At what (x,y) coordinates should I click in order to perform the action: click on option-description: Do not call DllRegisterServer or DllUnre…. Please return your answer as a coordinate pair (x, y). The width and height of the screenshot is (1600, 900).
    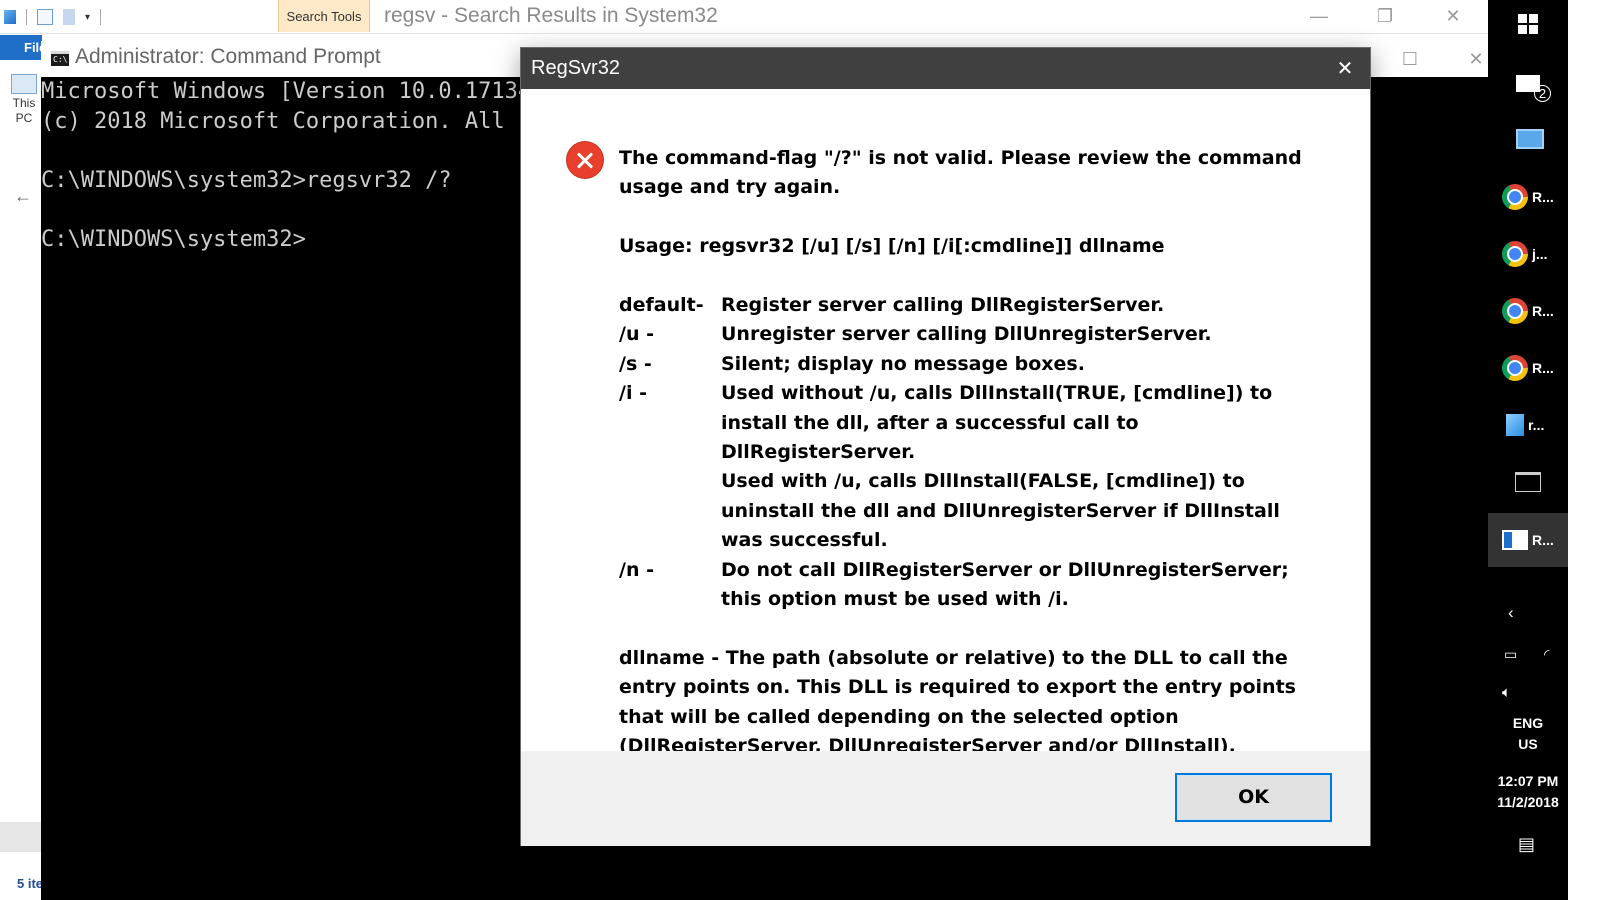
    Looking at the image, I should click on (1005, 584).